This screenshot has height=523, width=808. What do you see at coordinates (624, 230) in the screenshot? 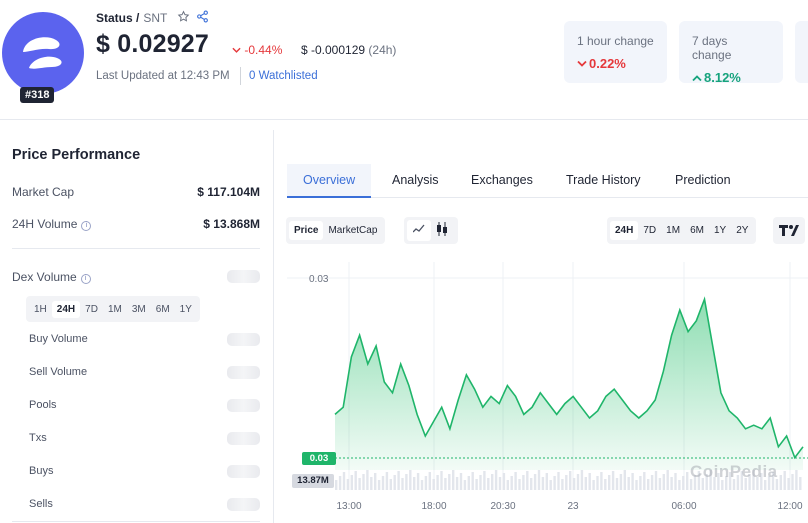
I see `range-24h: 24H` at bounding box center [624, 230].